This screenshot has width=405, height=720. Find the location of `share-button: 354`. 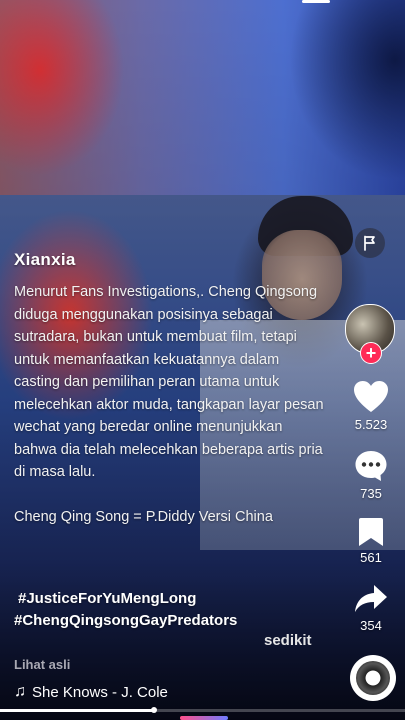

share-button: 354 is located at coordinates (371, 608).